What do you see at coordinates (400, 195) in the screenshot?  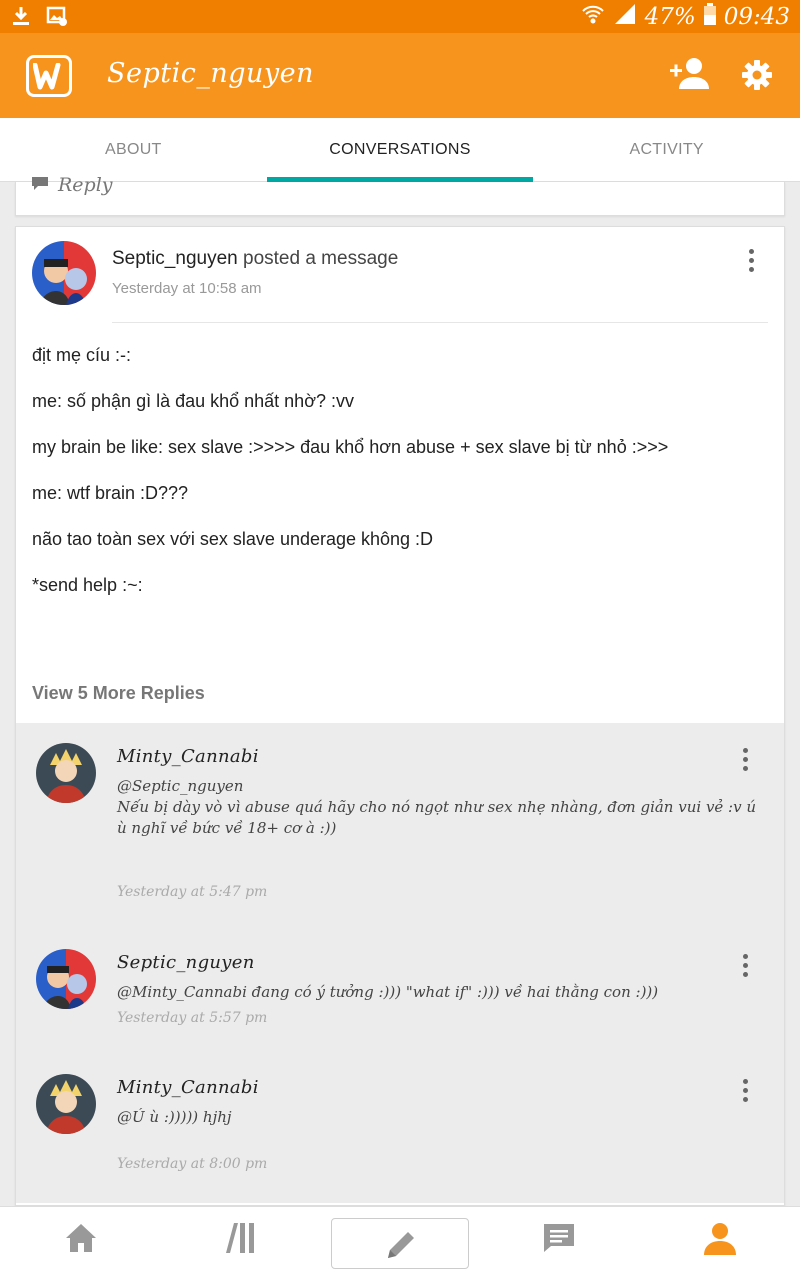 I see `previous-conversation-card: Reply` at bounding box center [400, 195].